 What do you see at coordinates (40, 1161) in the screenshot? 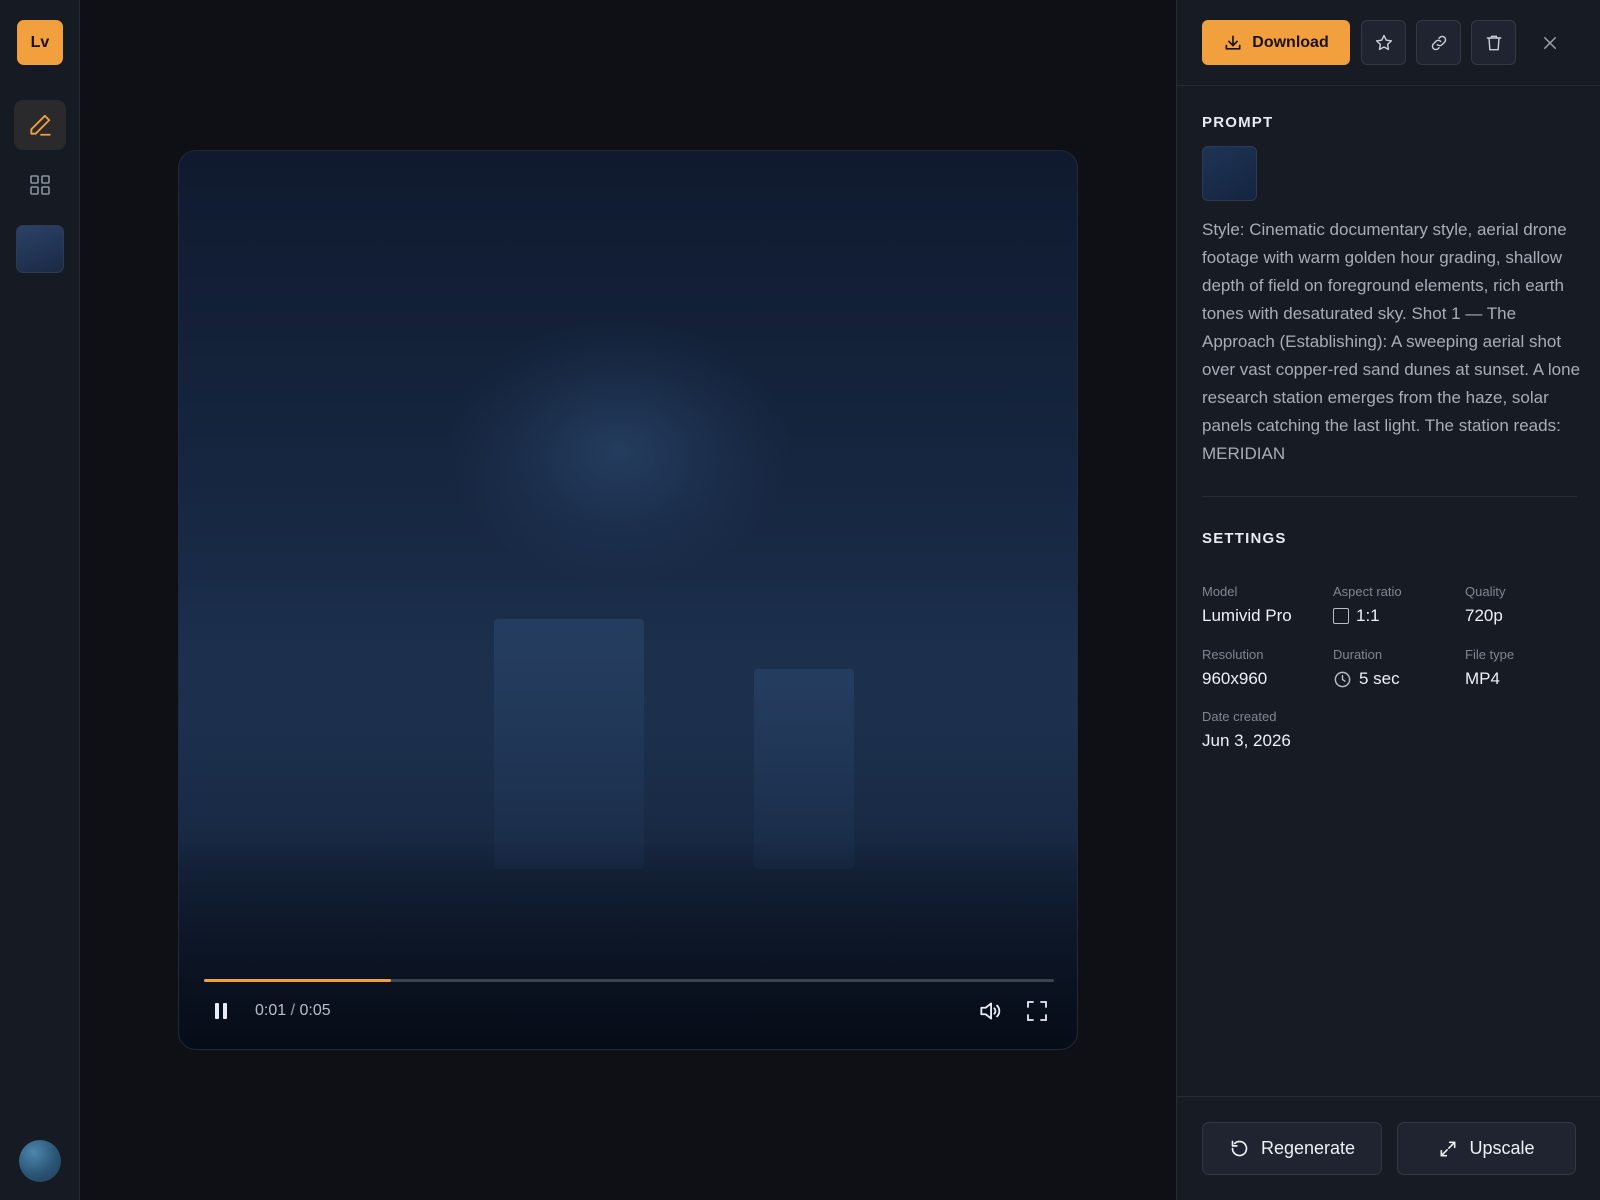
I see `user-avatar` at bounding box center [40, 1161].